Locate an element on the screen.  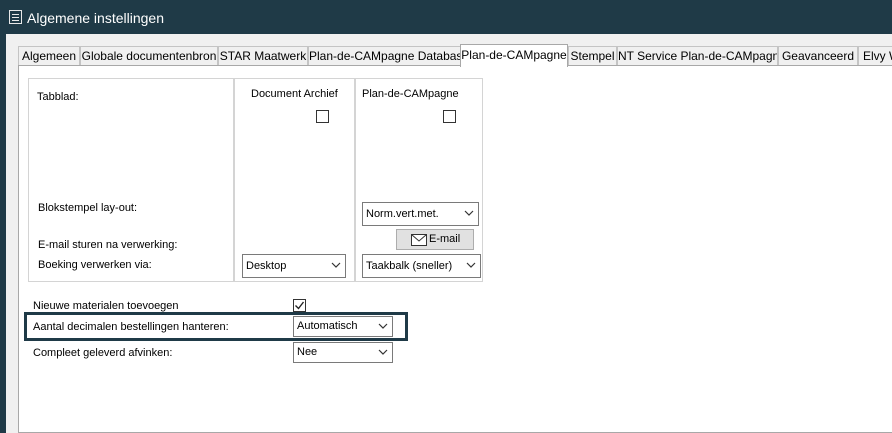
compleet-geleverd-label: Compleet geleverd afvinken: is located at coordinates (103, 353).